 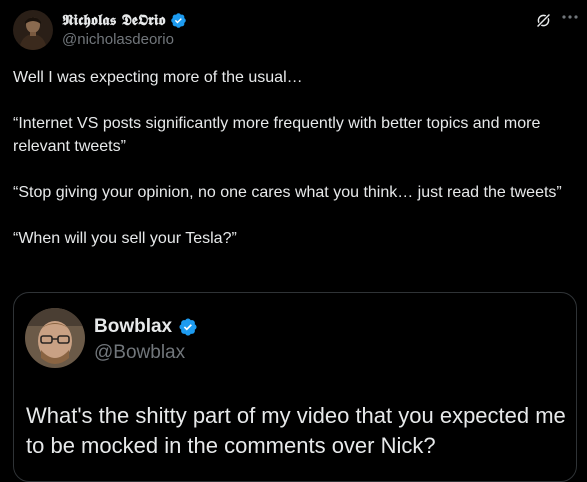 I want to click on author-avatar, so click(x=33, y=30).